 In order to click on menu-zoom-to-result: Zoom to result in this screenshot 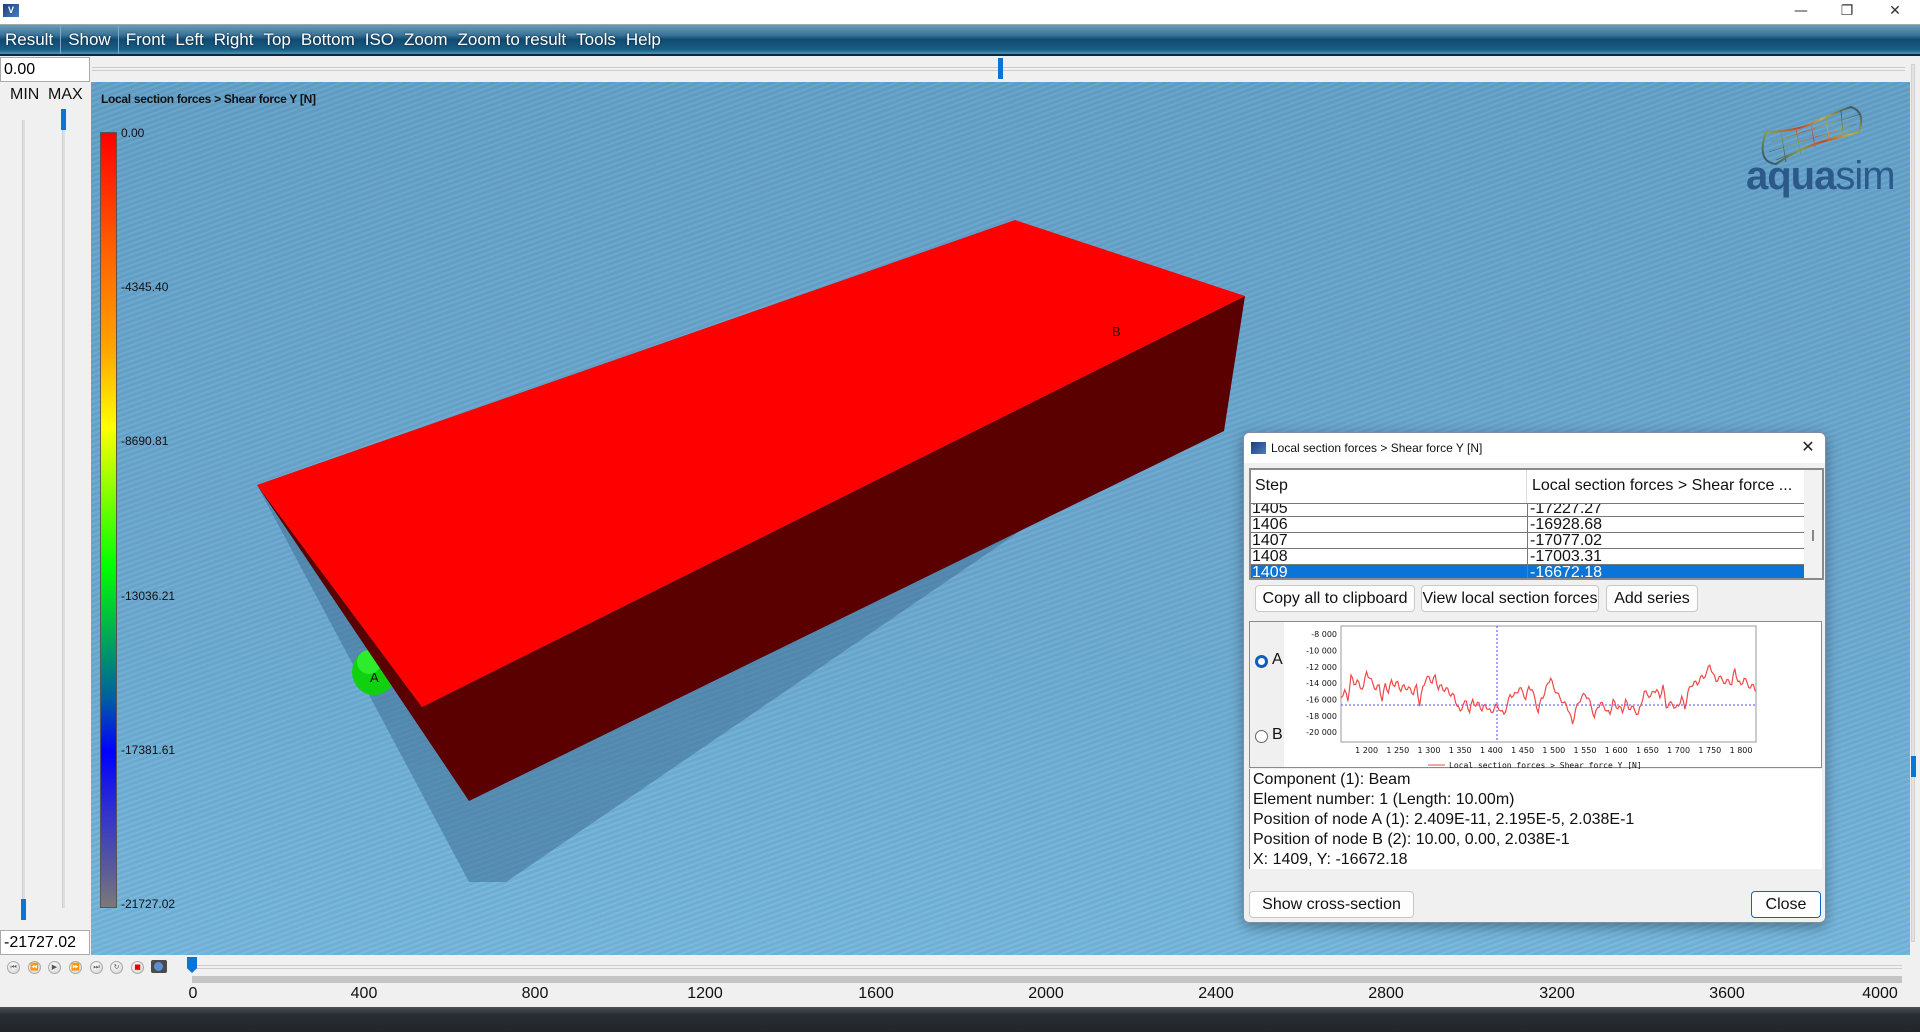, I will do `click(512, 40)`.